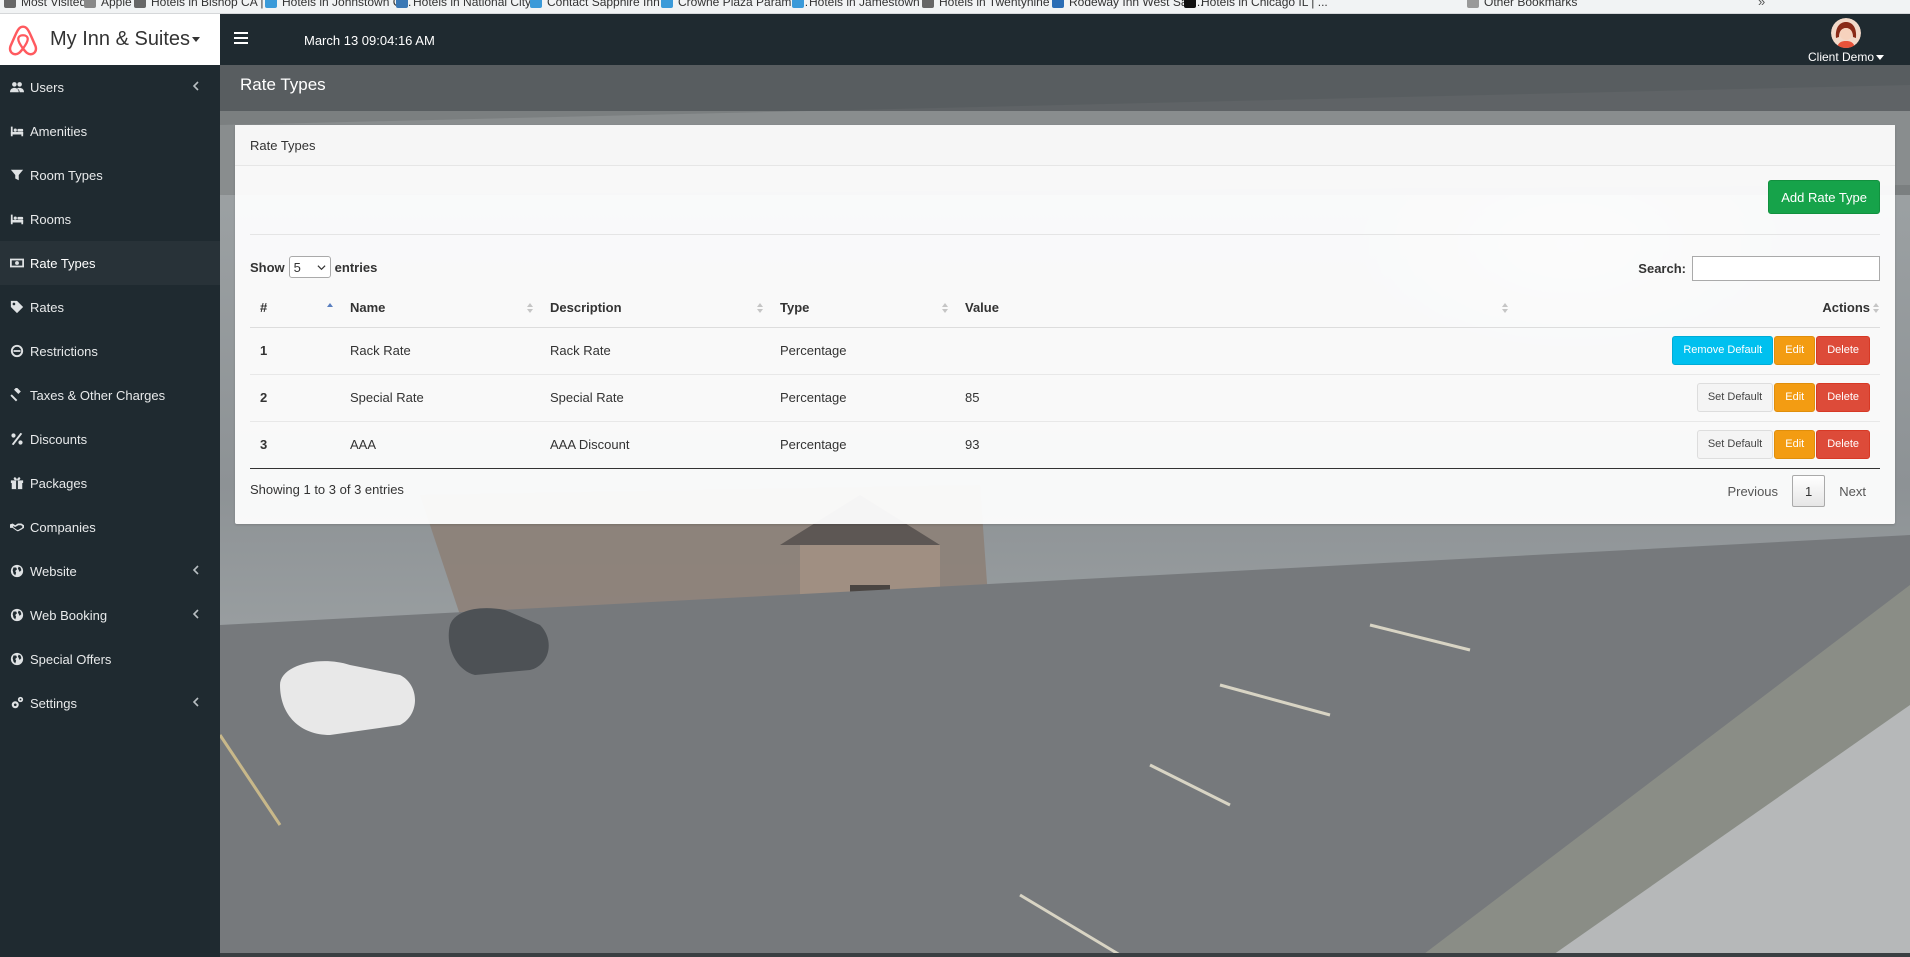  Describe the element at coordinates (47, 307) in the screenshot. I see `sidebar-item-label: Rates` at that location.